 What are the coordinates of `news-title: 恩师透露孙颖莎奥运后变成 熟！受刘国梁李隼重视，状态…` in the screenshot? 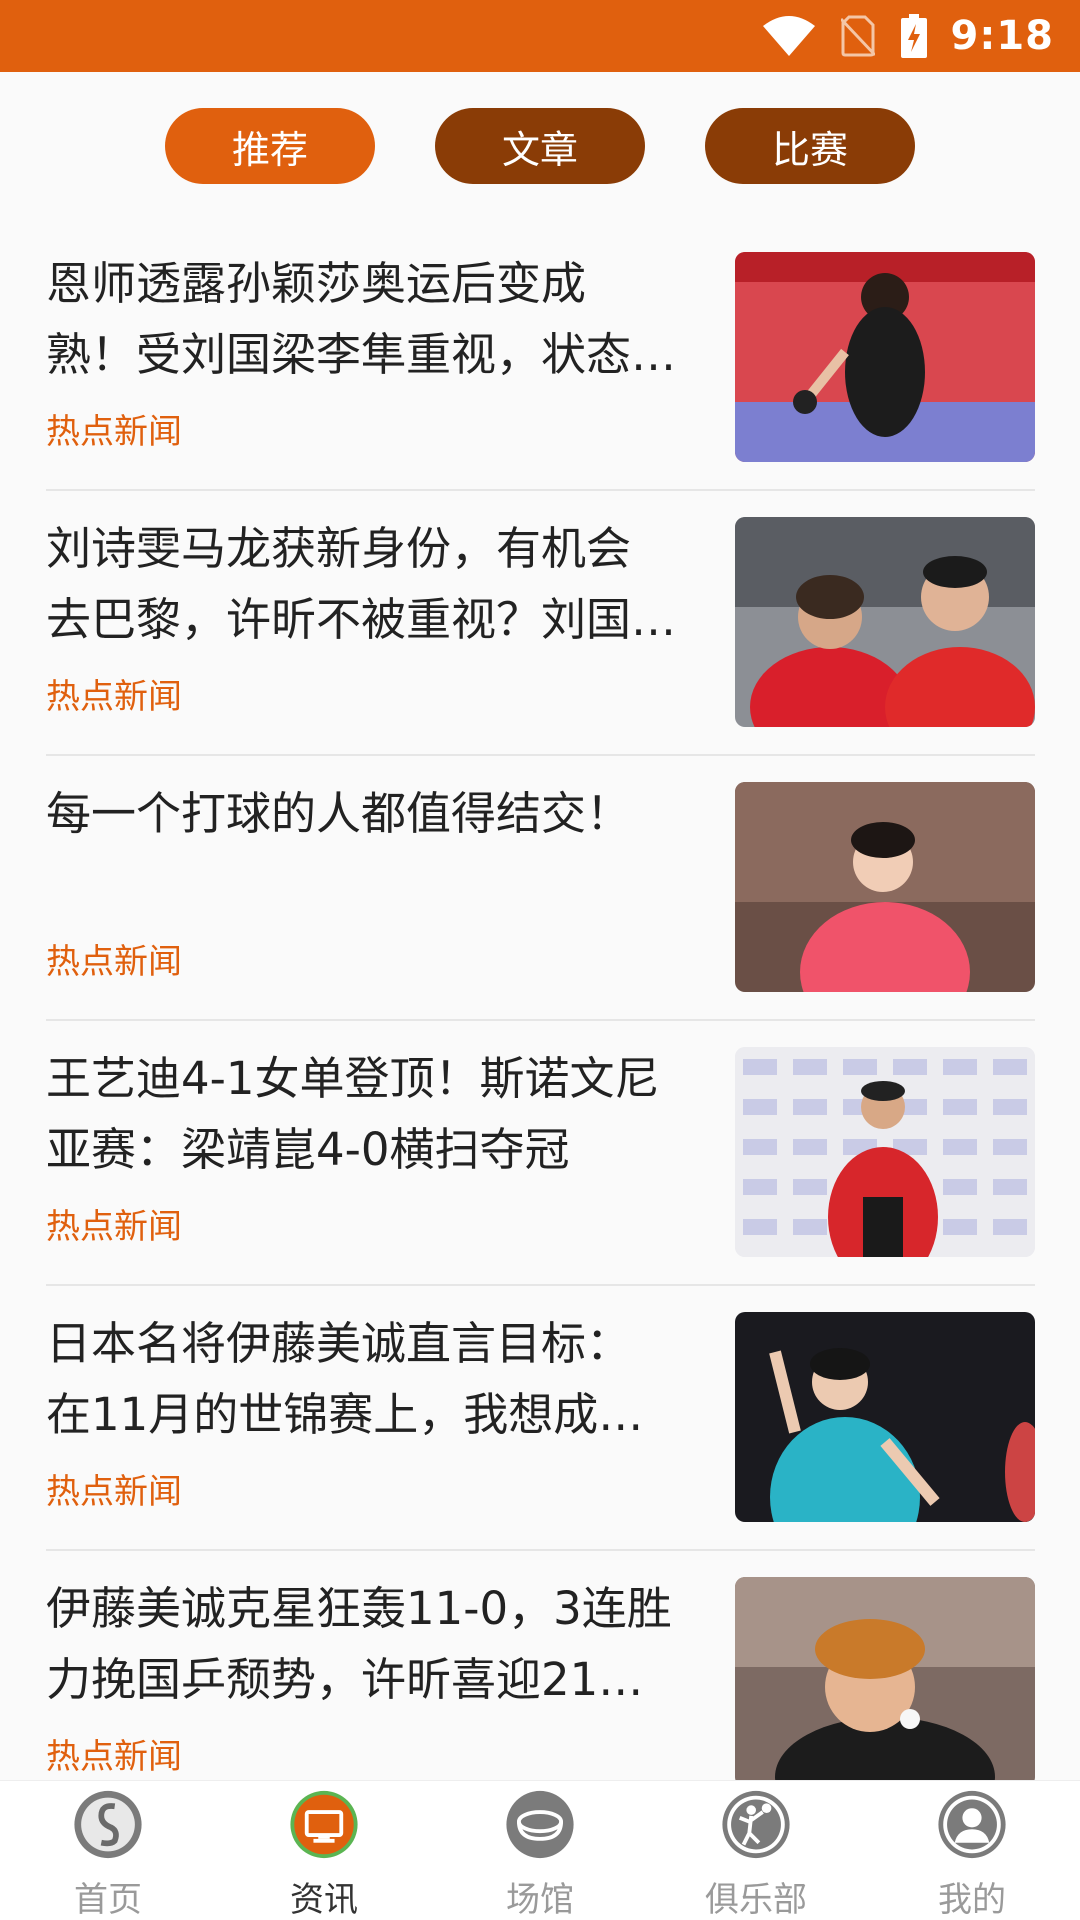 It's located at (361, 319).